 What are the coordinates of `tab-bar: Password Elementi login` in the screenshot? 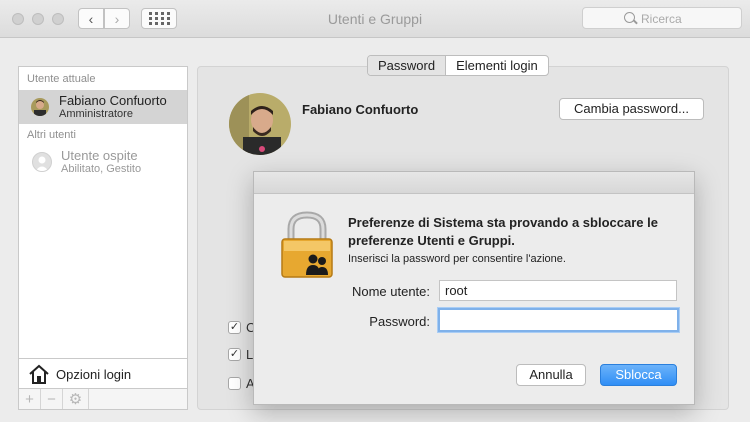 It's located at (458, 65).